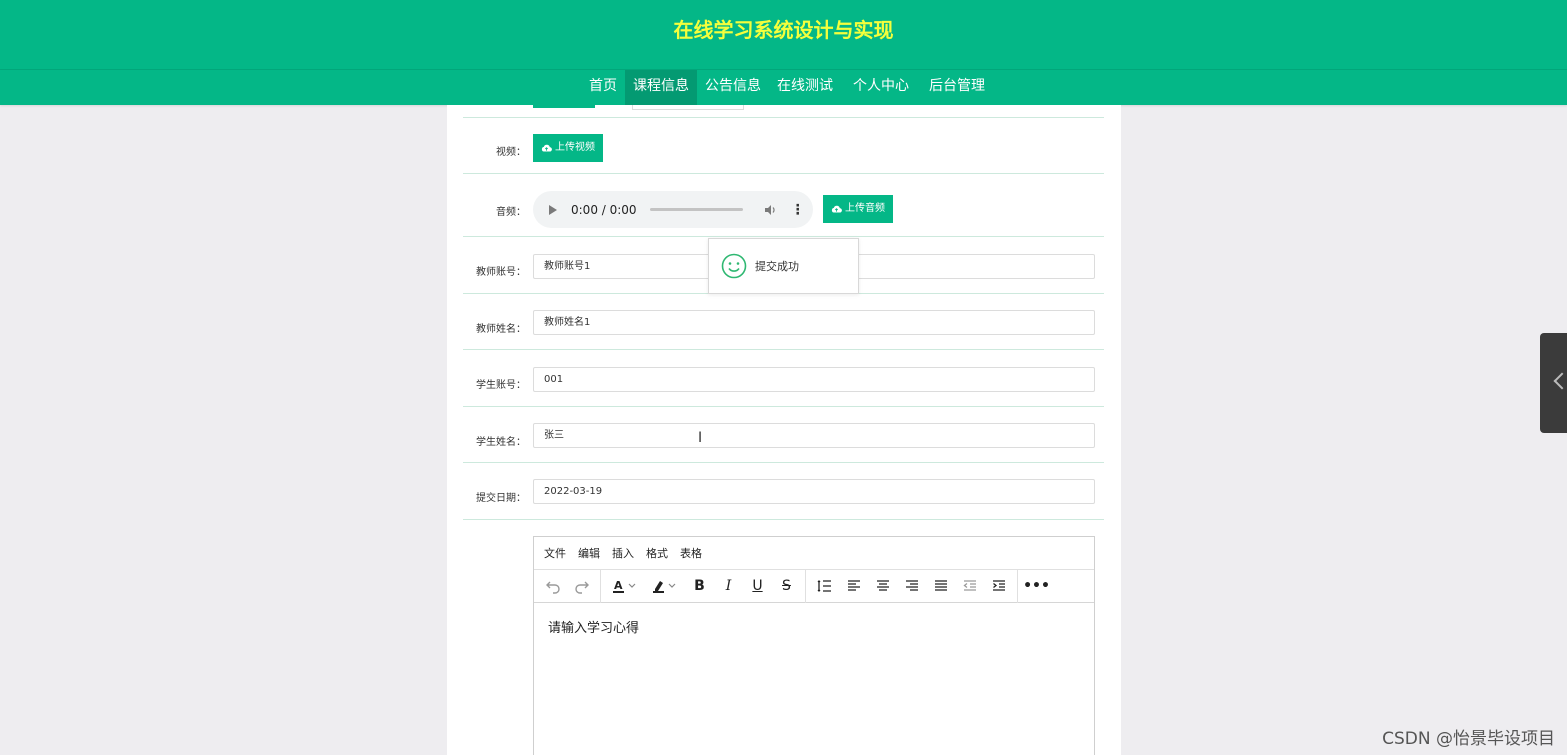 Image resolution: width=1567 pixels, height=755 pixels. Describe the element at coordinates (853, 586) in the screenshot. I see `align-left-icon` at that location.